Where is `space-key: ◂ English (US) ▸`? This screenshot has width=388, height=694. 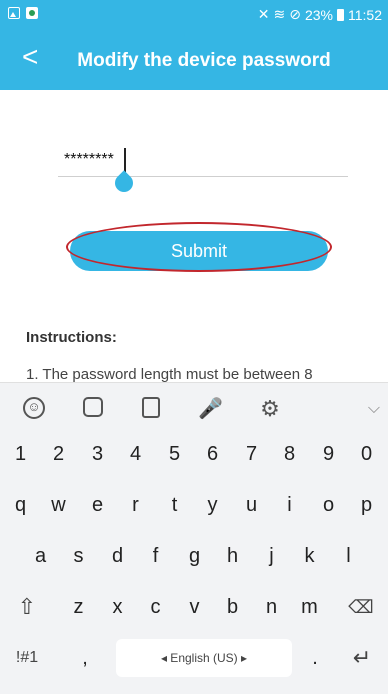
space-key: ◂ English (US) ▸ is located at coordinates (204, 658).